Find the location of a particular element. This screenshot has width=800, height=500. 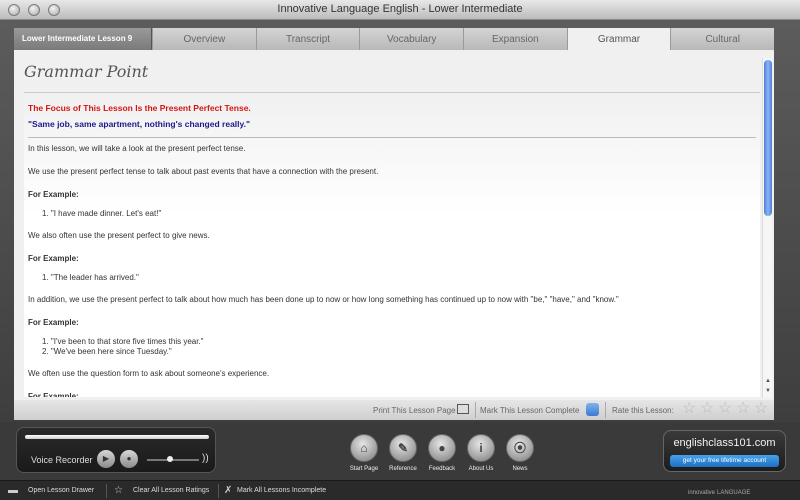

example-list: 1. "The leader has arrived." is located at coordinates (392, 278).